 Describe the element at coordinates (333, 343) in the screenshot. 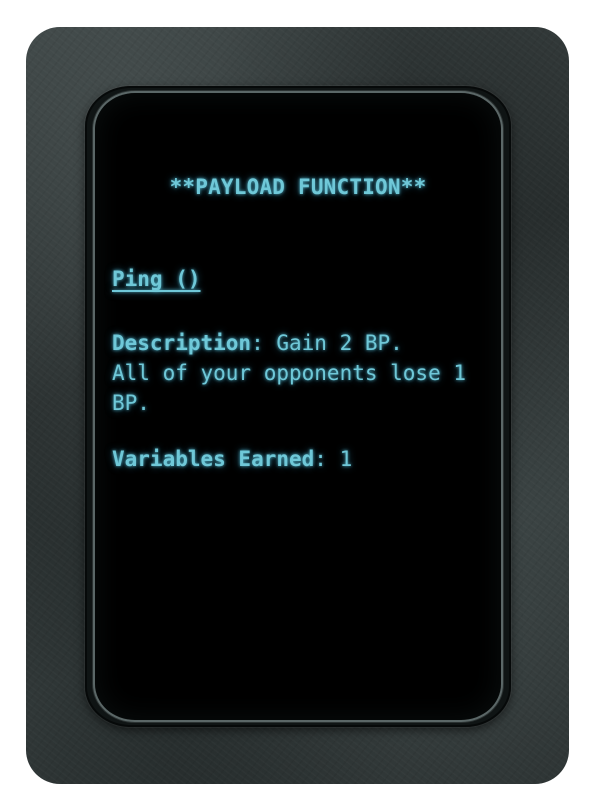

I see `description-line-1: Gain 2 BP.` at that location.